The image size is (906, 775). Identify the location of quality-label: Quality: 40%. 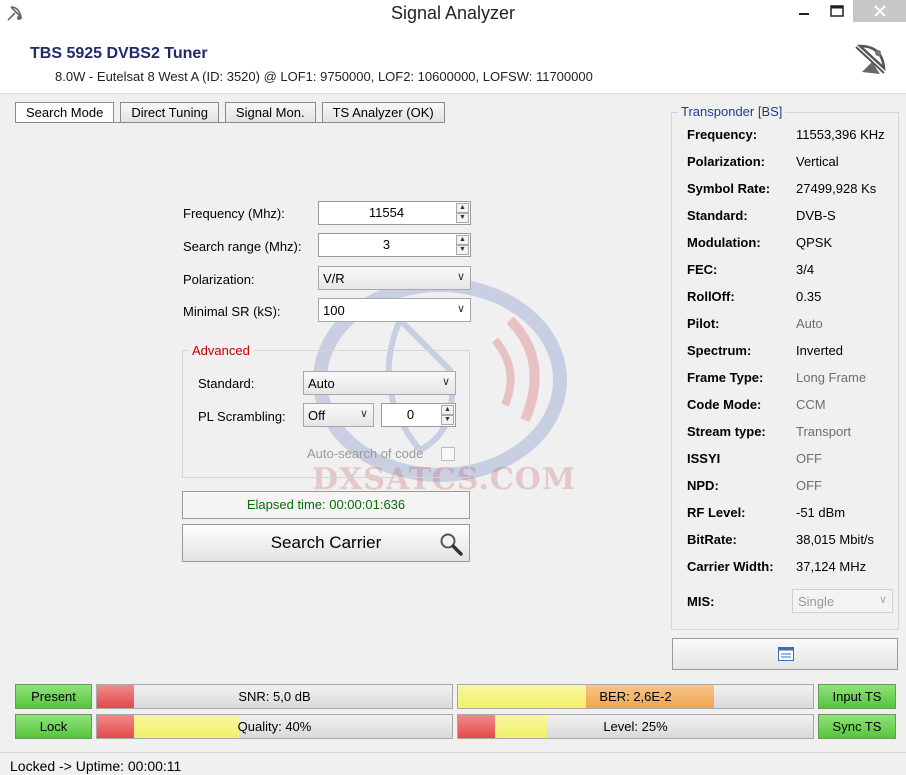
(274, 726).